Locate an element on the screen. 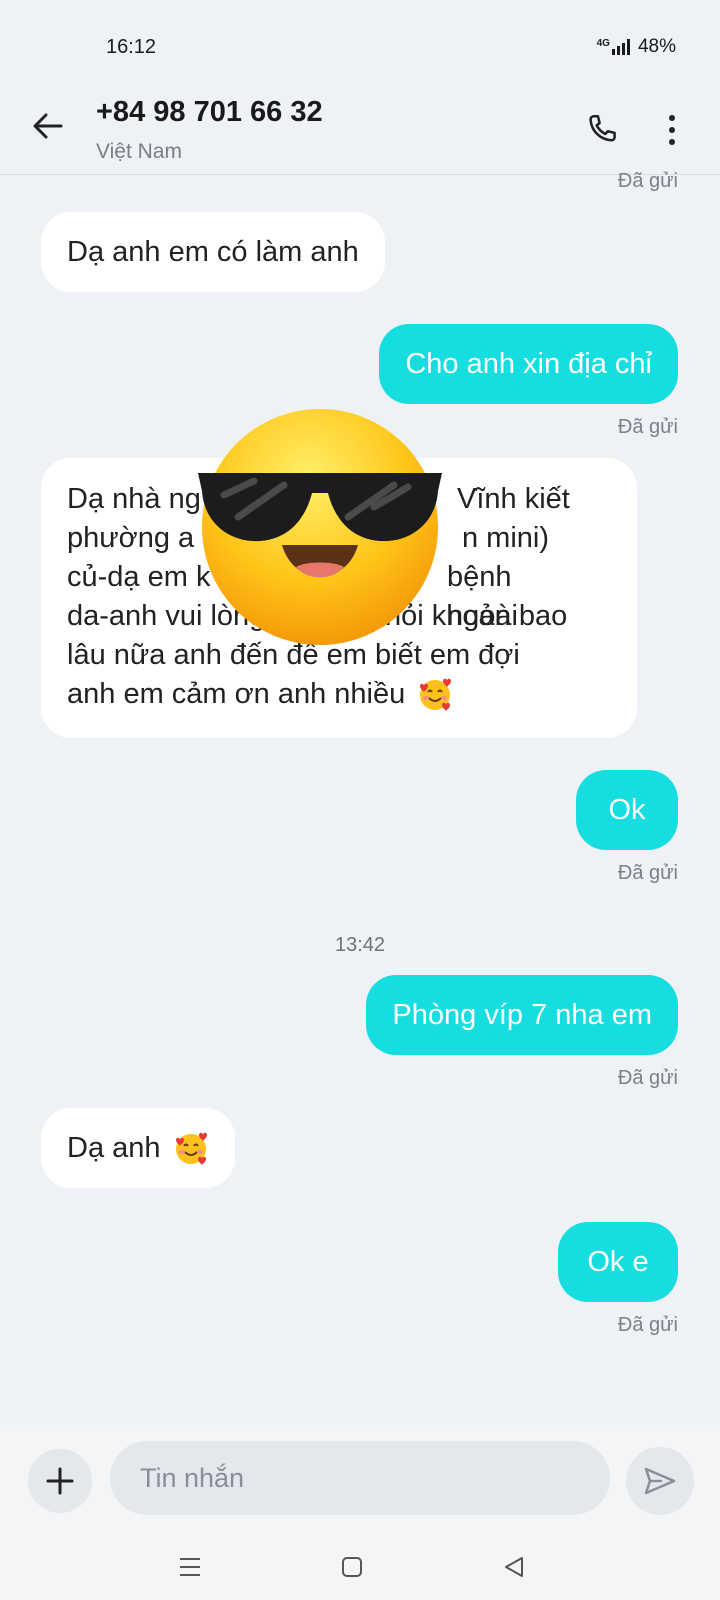 The image size is (720, 1600). call-button is located at coordinates (604, 131).